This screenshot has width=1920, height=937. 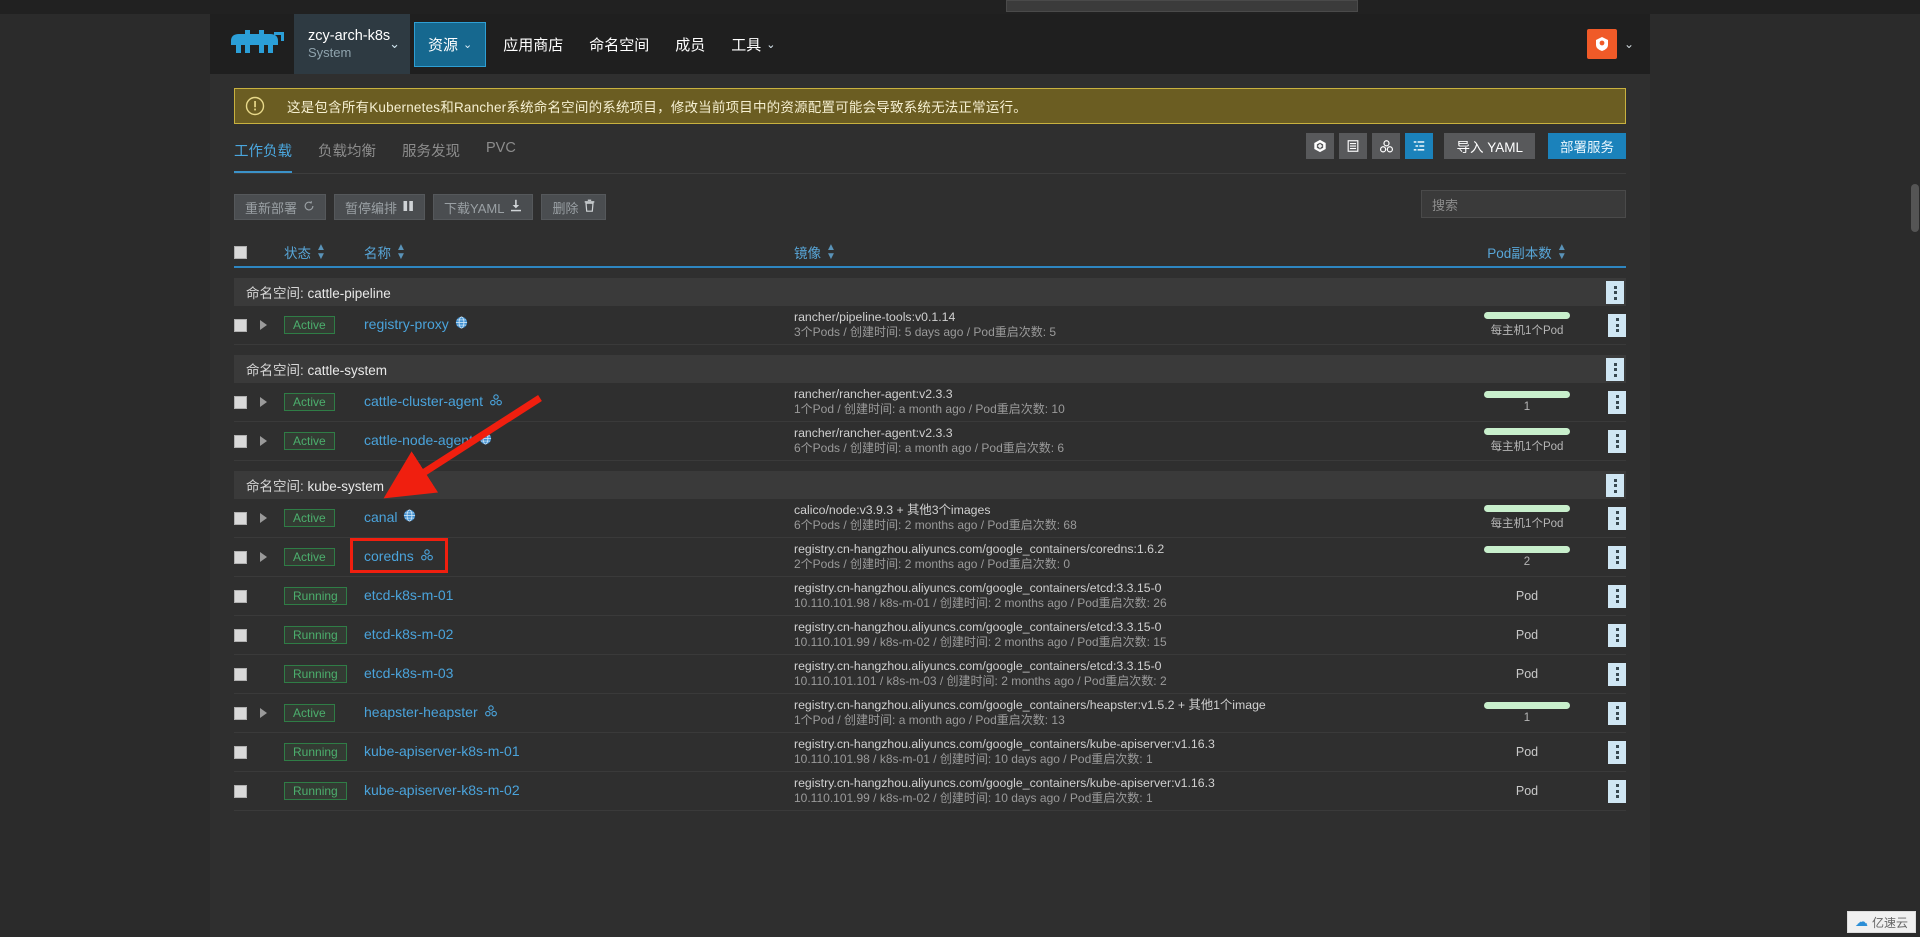 What do you see at coordinates (263, 155) in the screenshot?
I see `tab-workloads: 工作负载` at bounding box center [263, 155].